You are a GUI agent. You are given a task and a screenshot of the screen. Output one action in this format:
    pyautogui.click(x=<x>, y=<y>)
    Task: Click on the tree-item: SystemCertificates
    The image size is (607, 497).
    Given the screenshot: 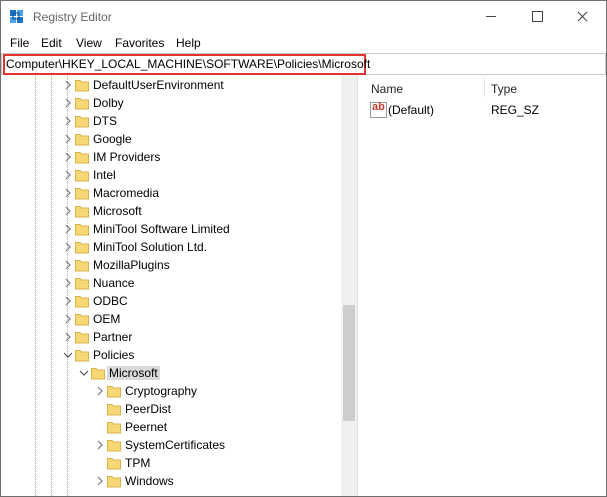 What is the action you would take?
    pyautogui.click(x=171, y=445)
    